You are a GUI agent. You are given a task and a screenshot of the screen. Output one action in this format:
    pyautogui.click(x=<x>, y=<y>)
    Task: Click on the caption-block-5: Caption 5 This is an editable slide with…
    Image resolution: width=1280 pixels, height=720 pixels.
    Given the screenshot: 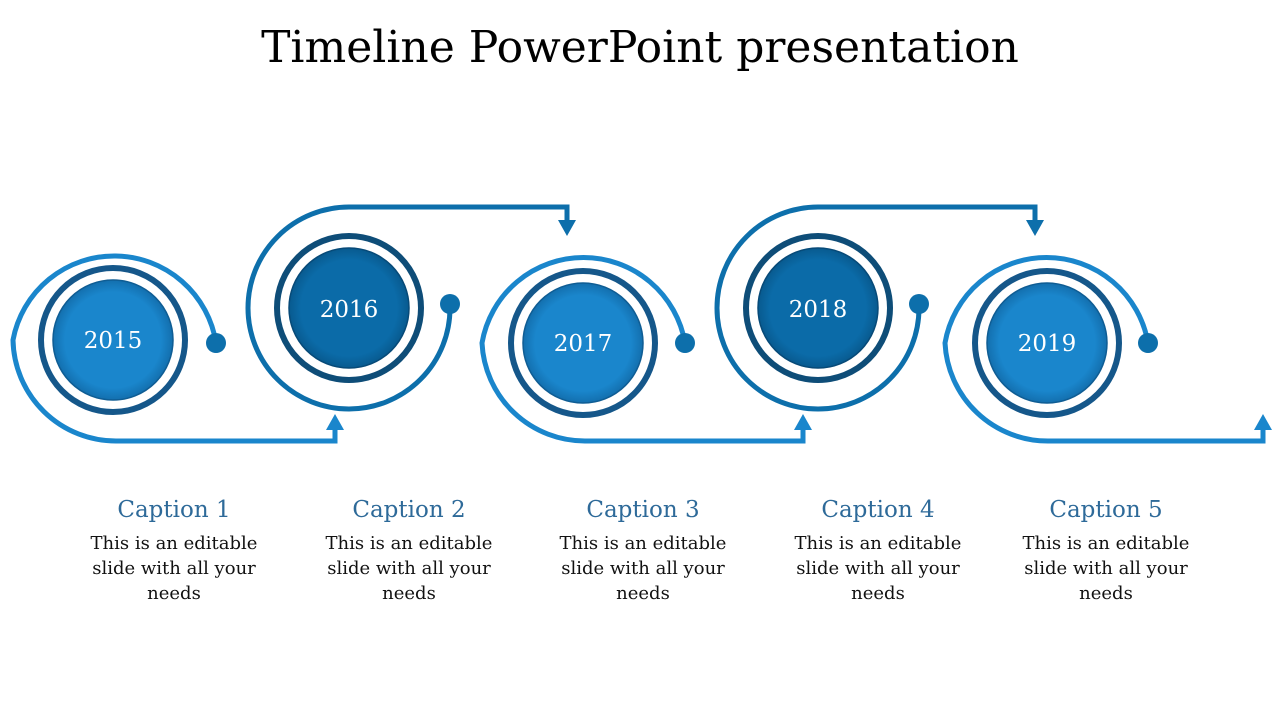 What is the action you would take?
    pyautogui.click(x=1106, y=551)
    